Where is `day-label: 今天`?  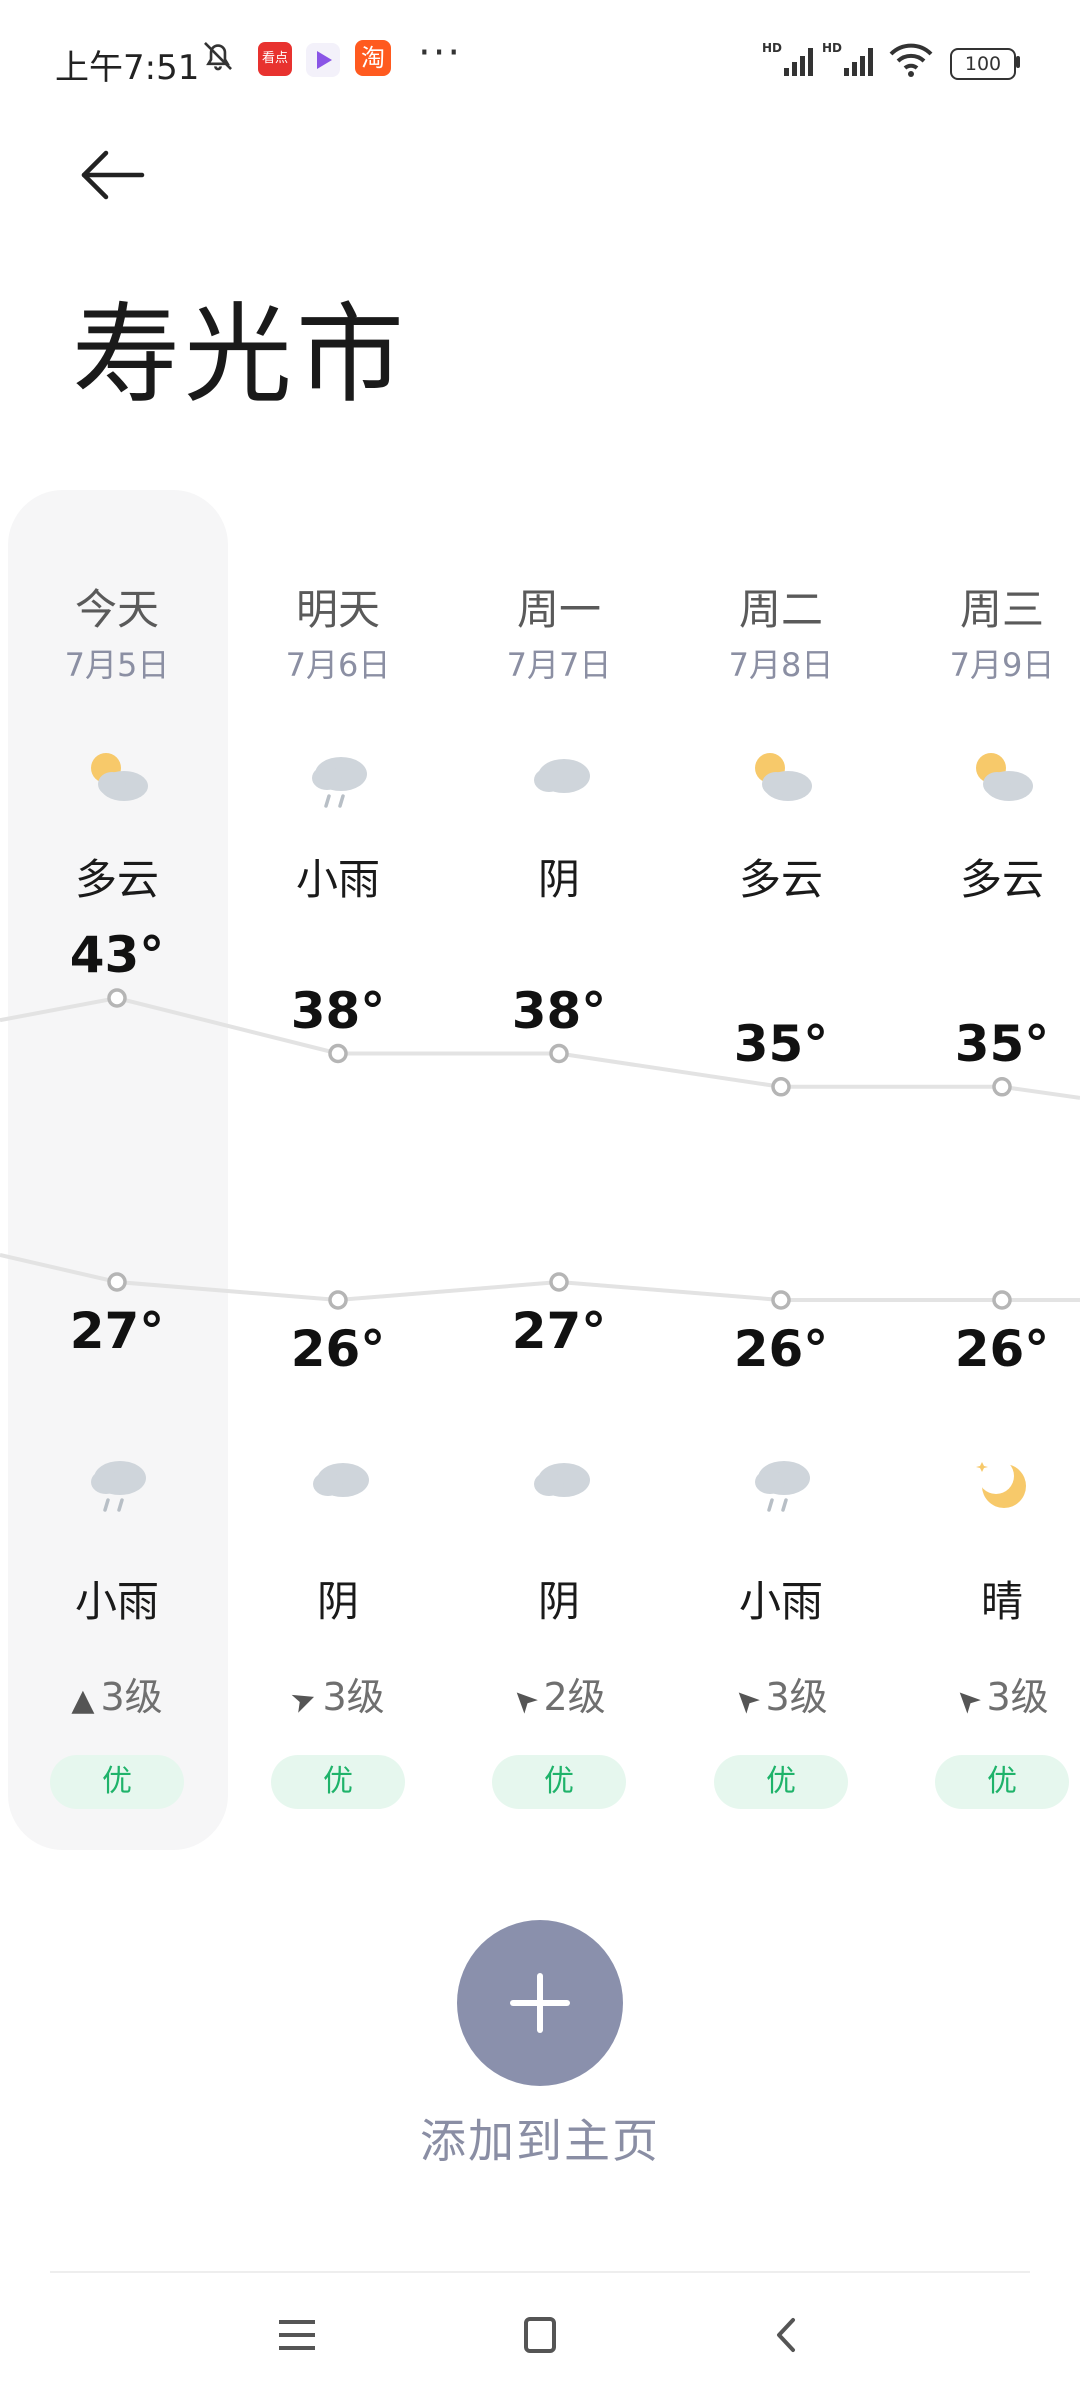
day-label: 今天 is located at coordinates (116, 609).